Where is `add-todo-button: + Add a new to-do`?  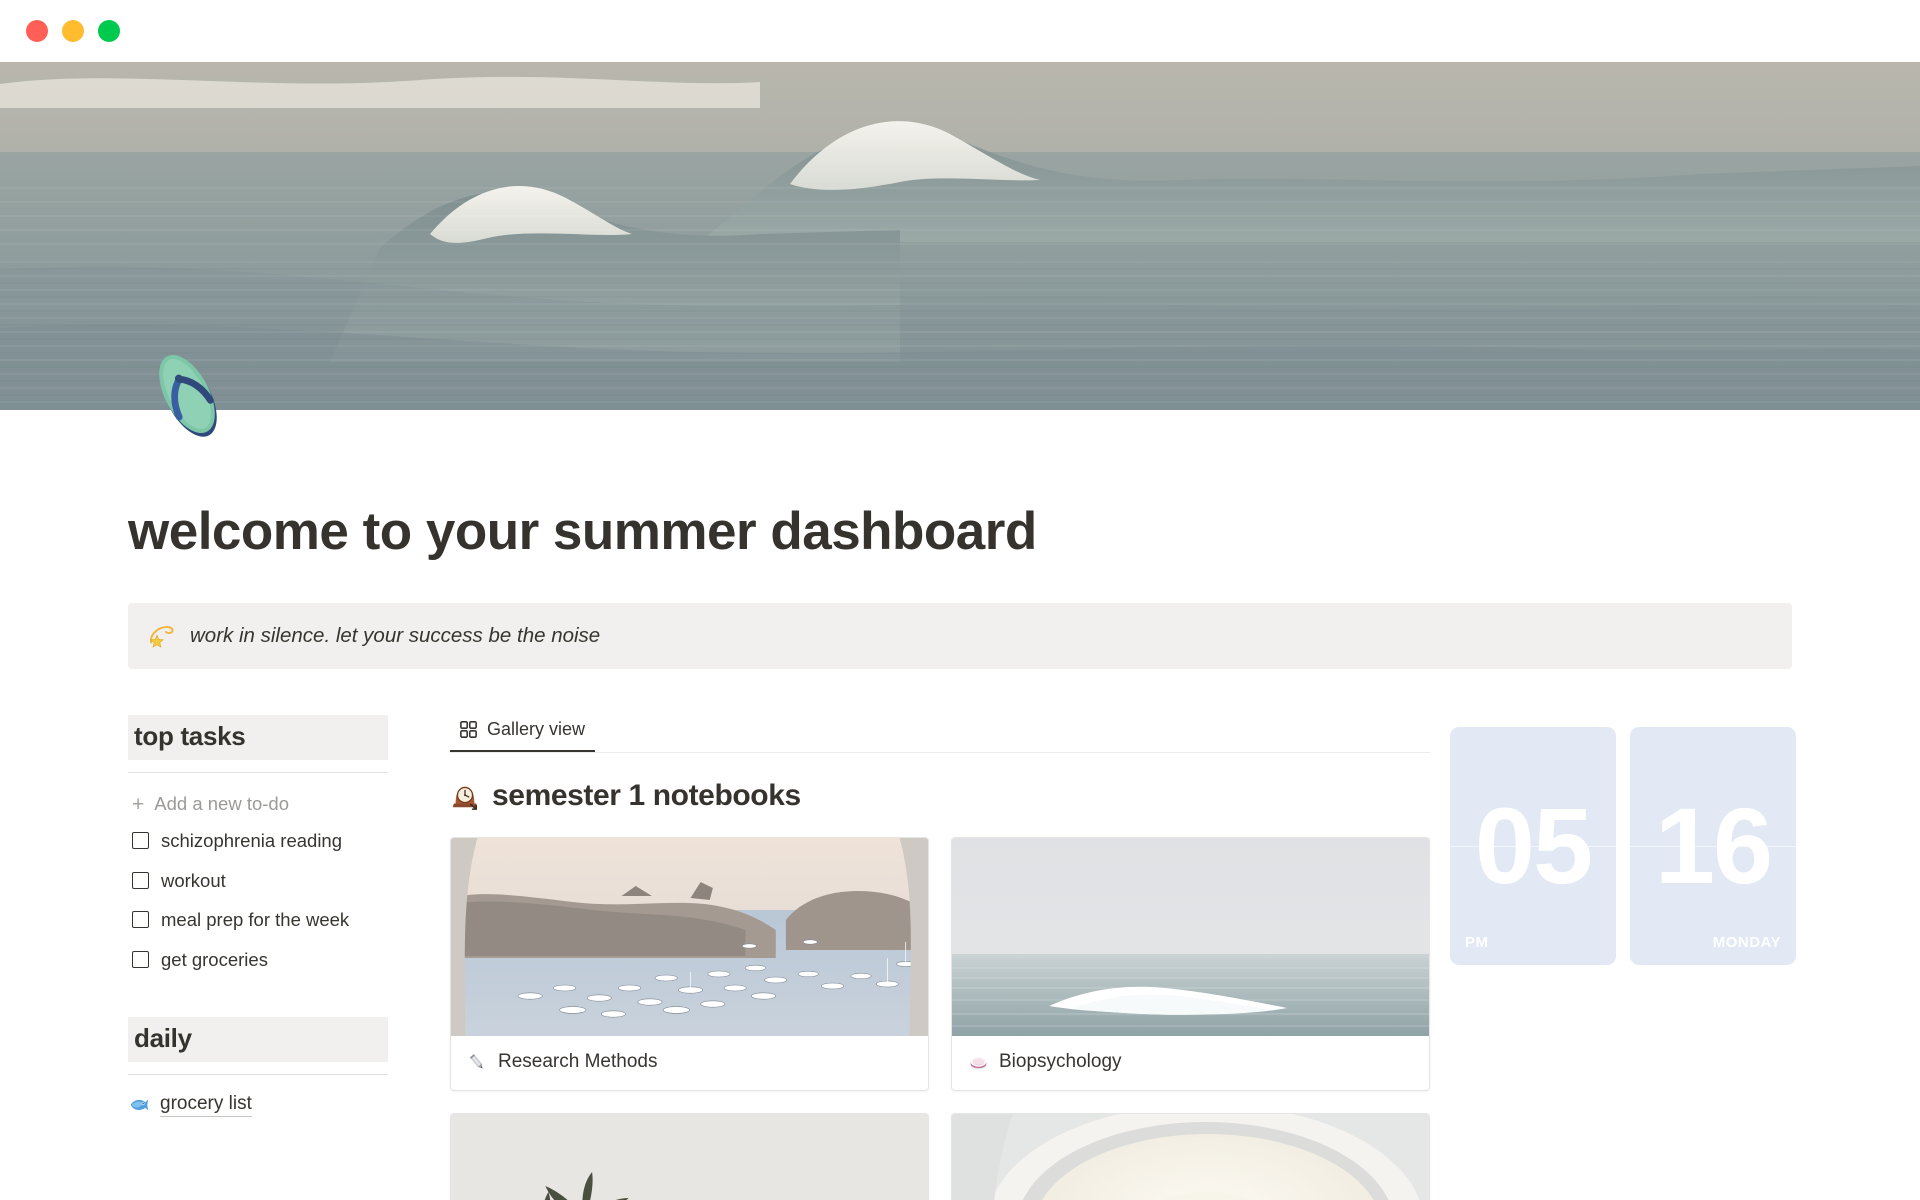
add-todo-button: + Add a new to-do is located at coordinates (258, 804).